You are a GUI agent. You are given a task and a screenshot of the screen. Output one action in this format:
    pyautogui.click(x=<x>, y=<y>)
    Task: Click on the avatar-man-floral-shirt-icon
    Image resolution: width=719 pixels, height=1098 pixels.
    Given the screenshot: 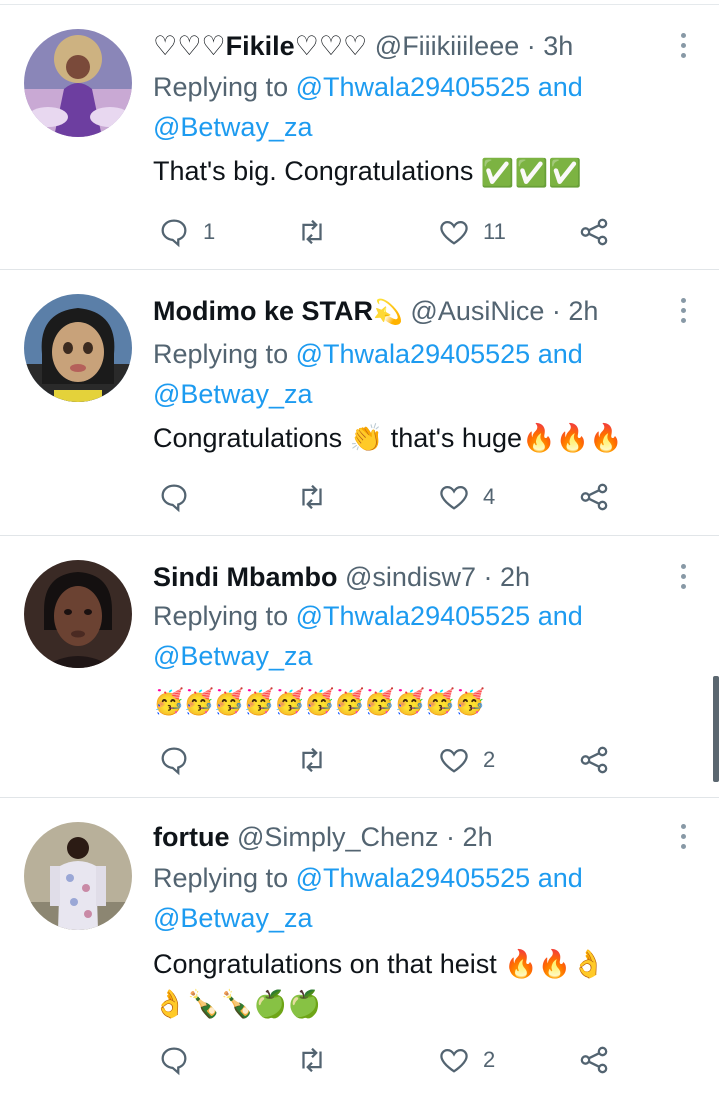 What is the action you would take?
    pyautogui.click(x=78, y=876)
    